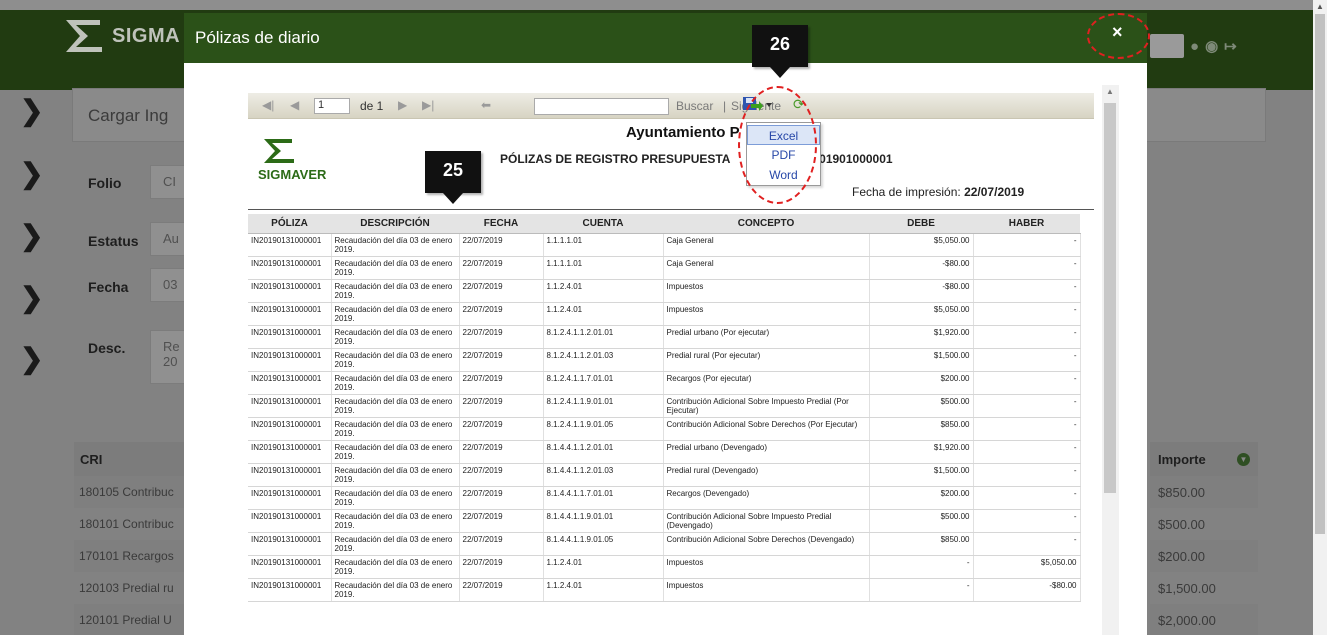  Describe the element at coordinates (1230, 46) in the screenshot. I see `logout-icon: ↦` at that location.